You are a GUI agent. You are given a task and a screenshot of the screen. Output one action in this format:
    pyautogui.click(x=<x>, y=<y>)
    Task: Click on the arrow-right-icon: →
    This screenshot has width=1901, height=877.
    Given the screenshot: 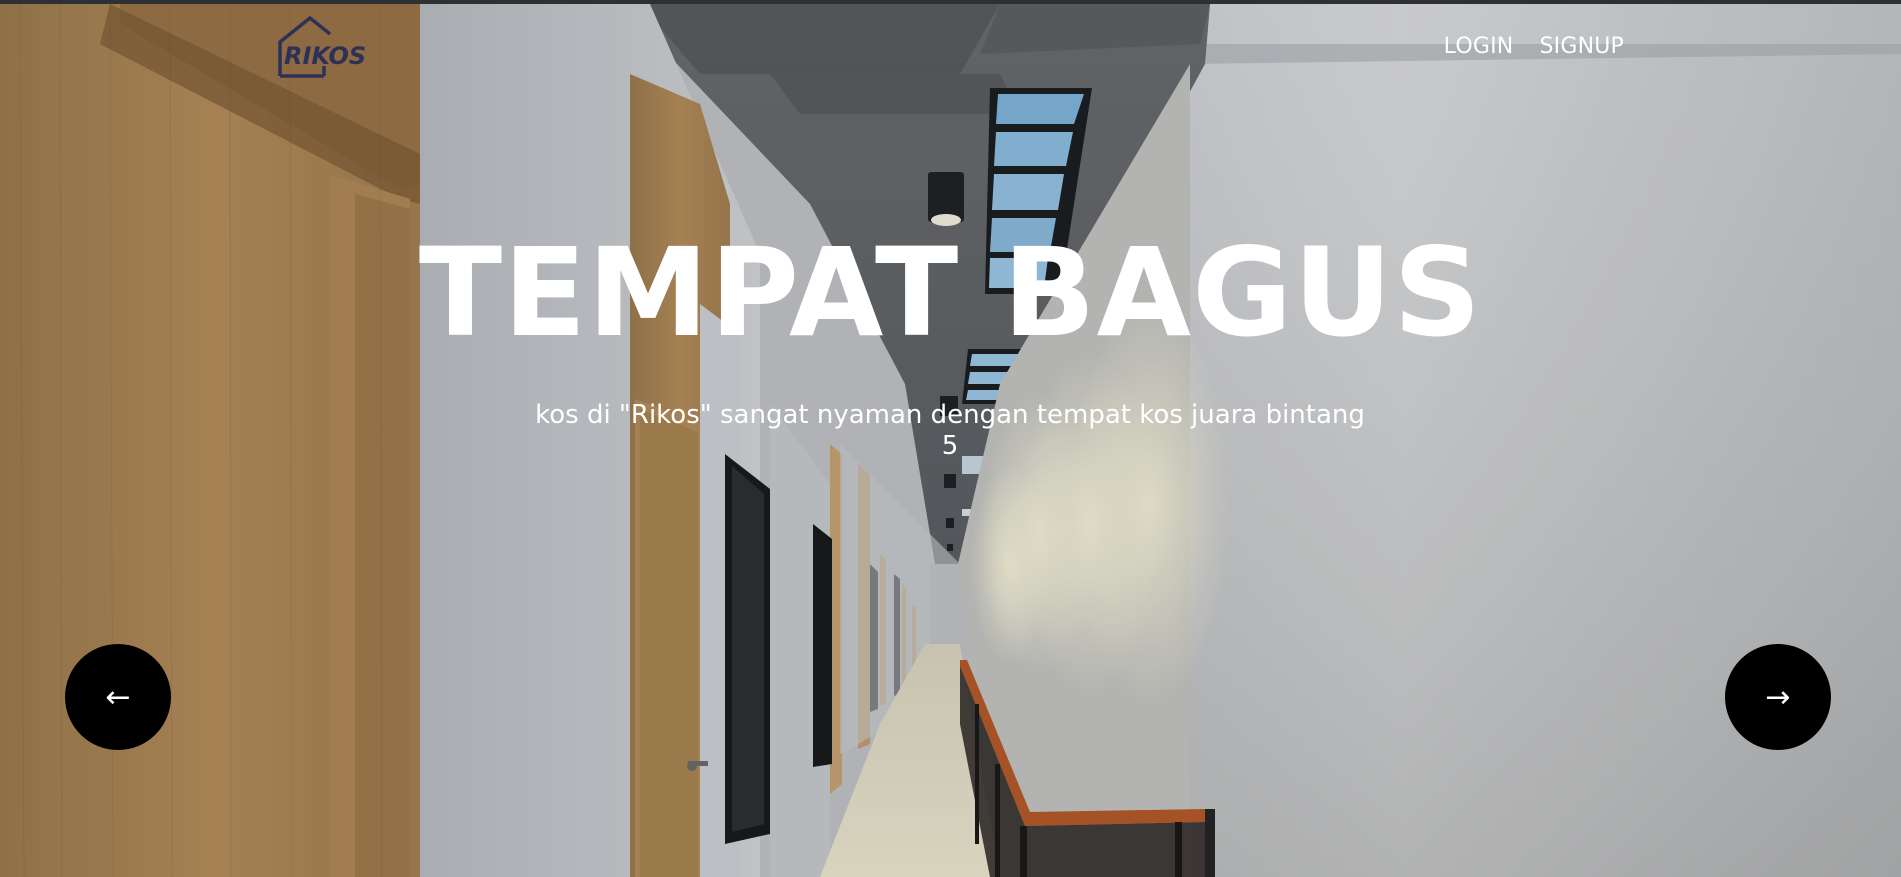 What is the action you would take?
    pyautogui.click(x=1778, y=697)
    